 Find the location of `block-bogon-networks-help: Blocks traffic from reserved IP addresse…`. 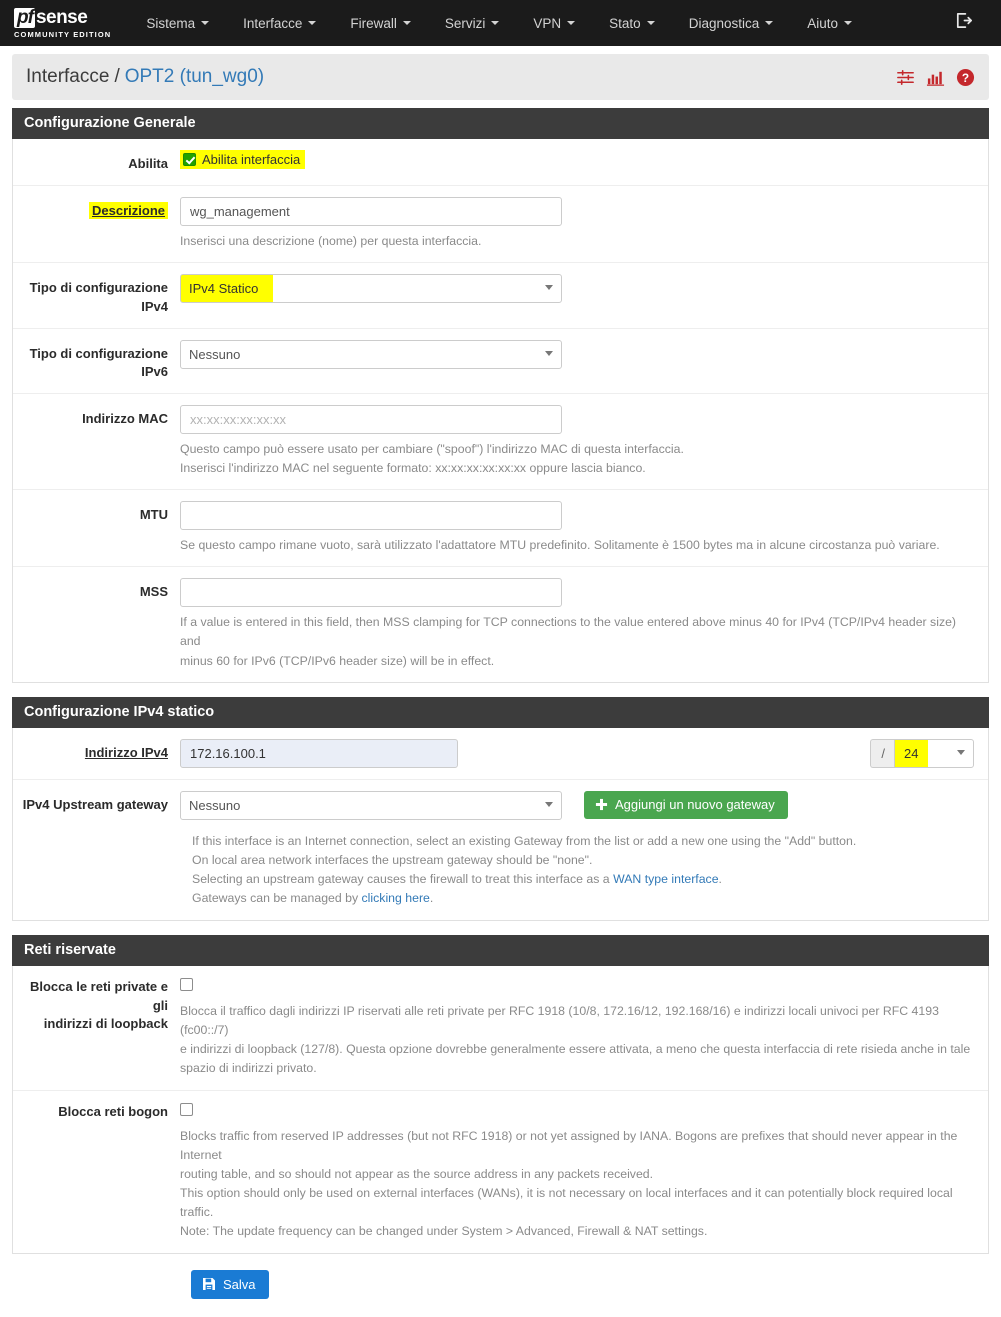

block-bogon-networks-help: Blocks traffic from reserved IP addresse… is located at coordinates (577, 1184).